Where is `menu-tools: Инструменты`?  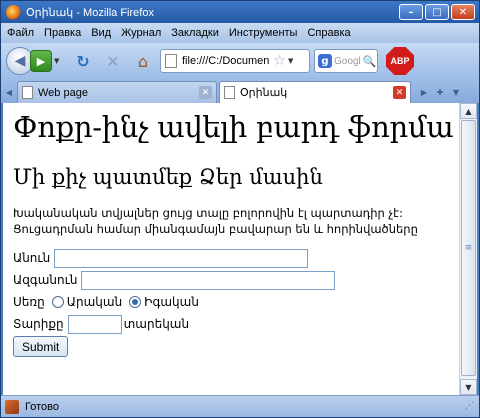 menu-tools: Инструменты is located at coordinates (263, 33).